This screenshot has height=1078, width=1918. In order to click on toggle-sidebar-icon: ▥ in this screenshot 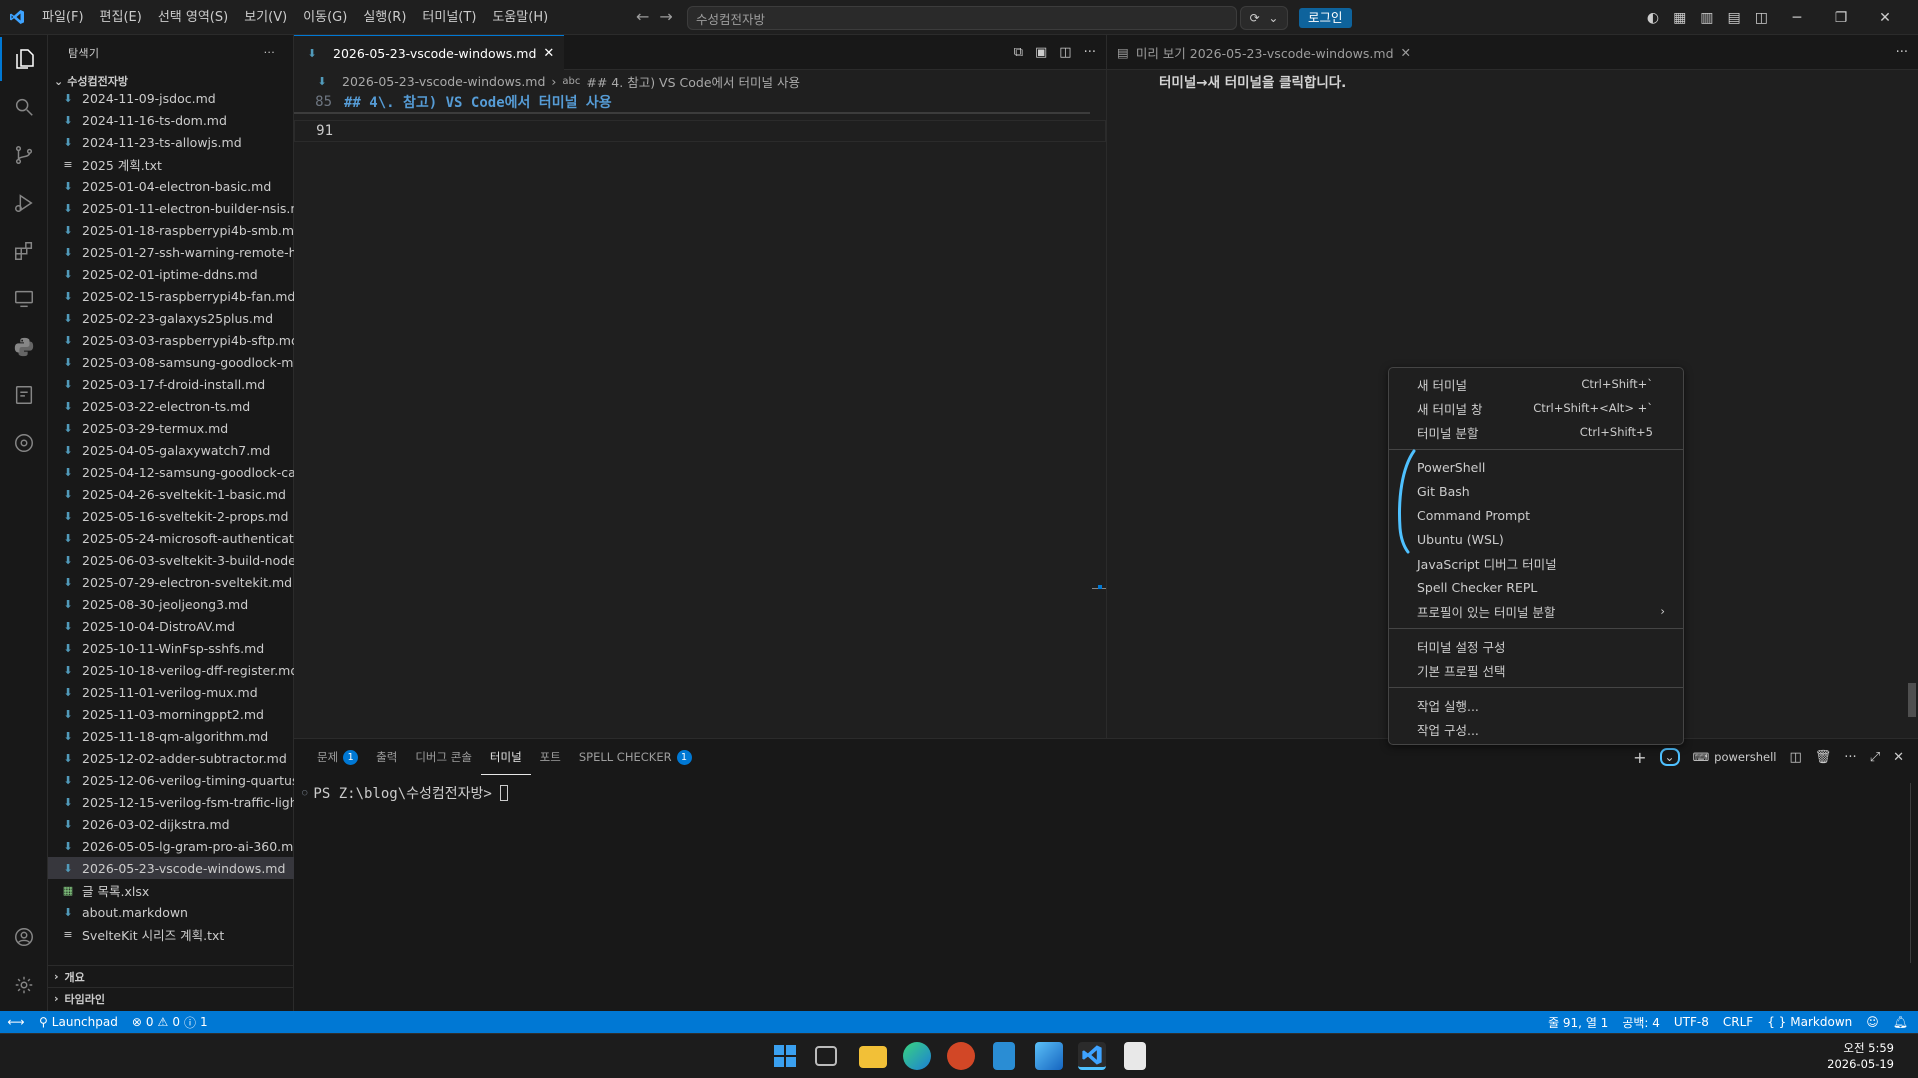, I will do `click(1706, 18)`.